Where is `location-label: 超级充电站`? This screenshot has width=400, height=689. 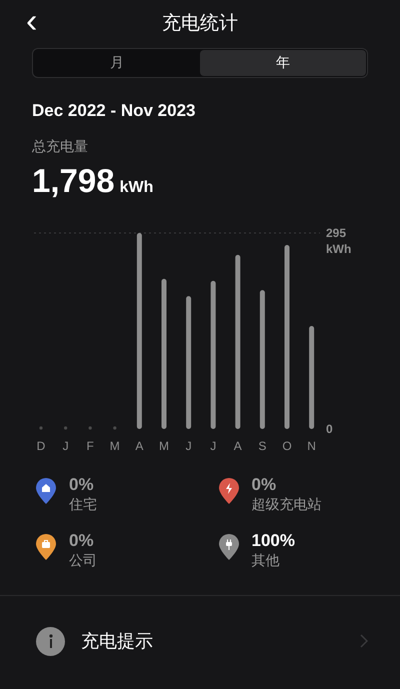 location-label: 超级充电站 is located at coordinates (287, 505).